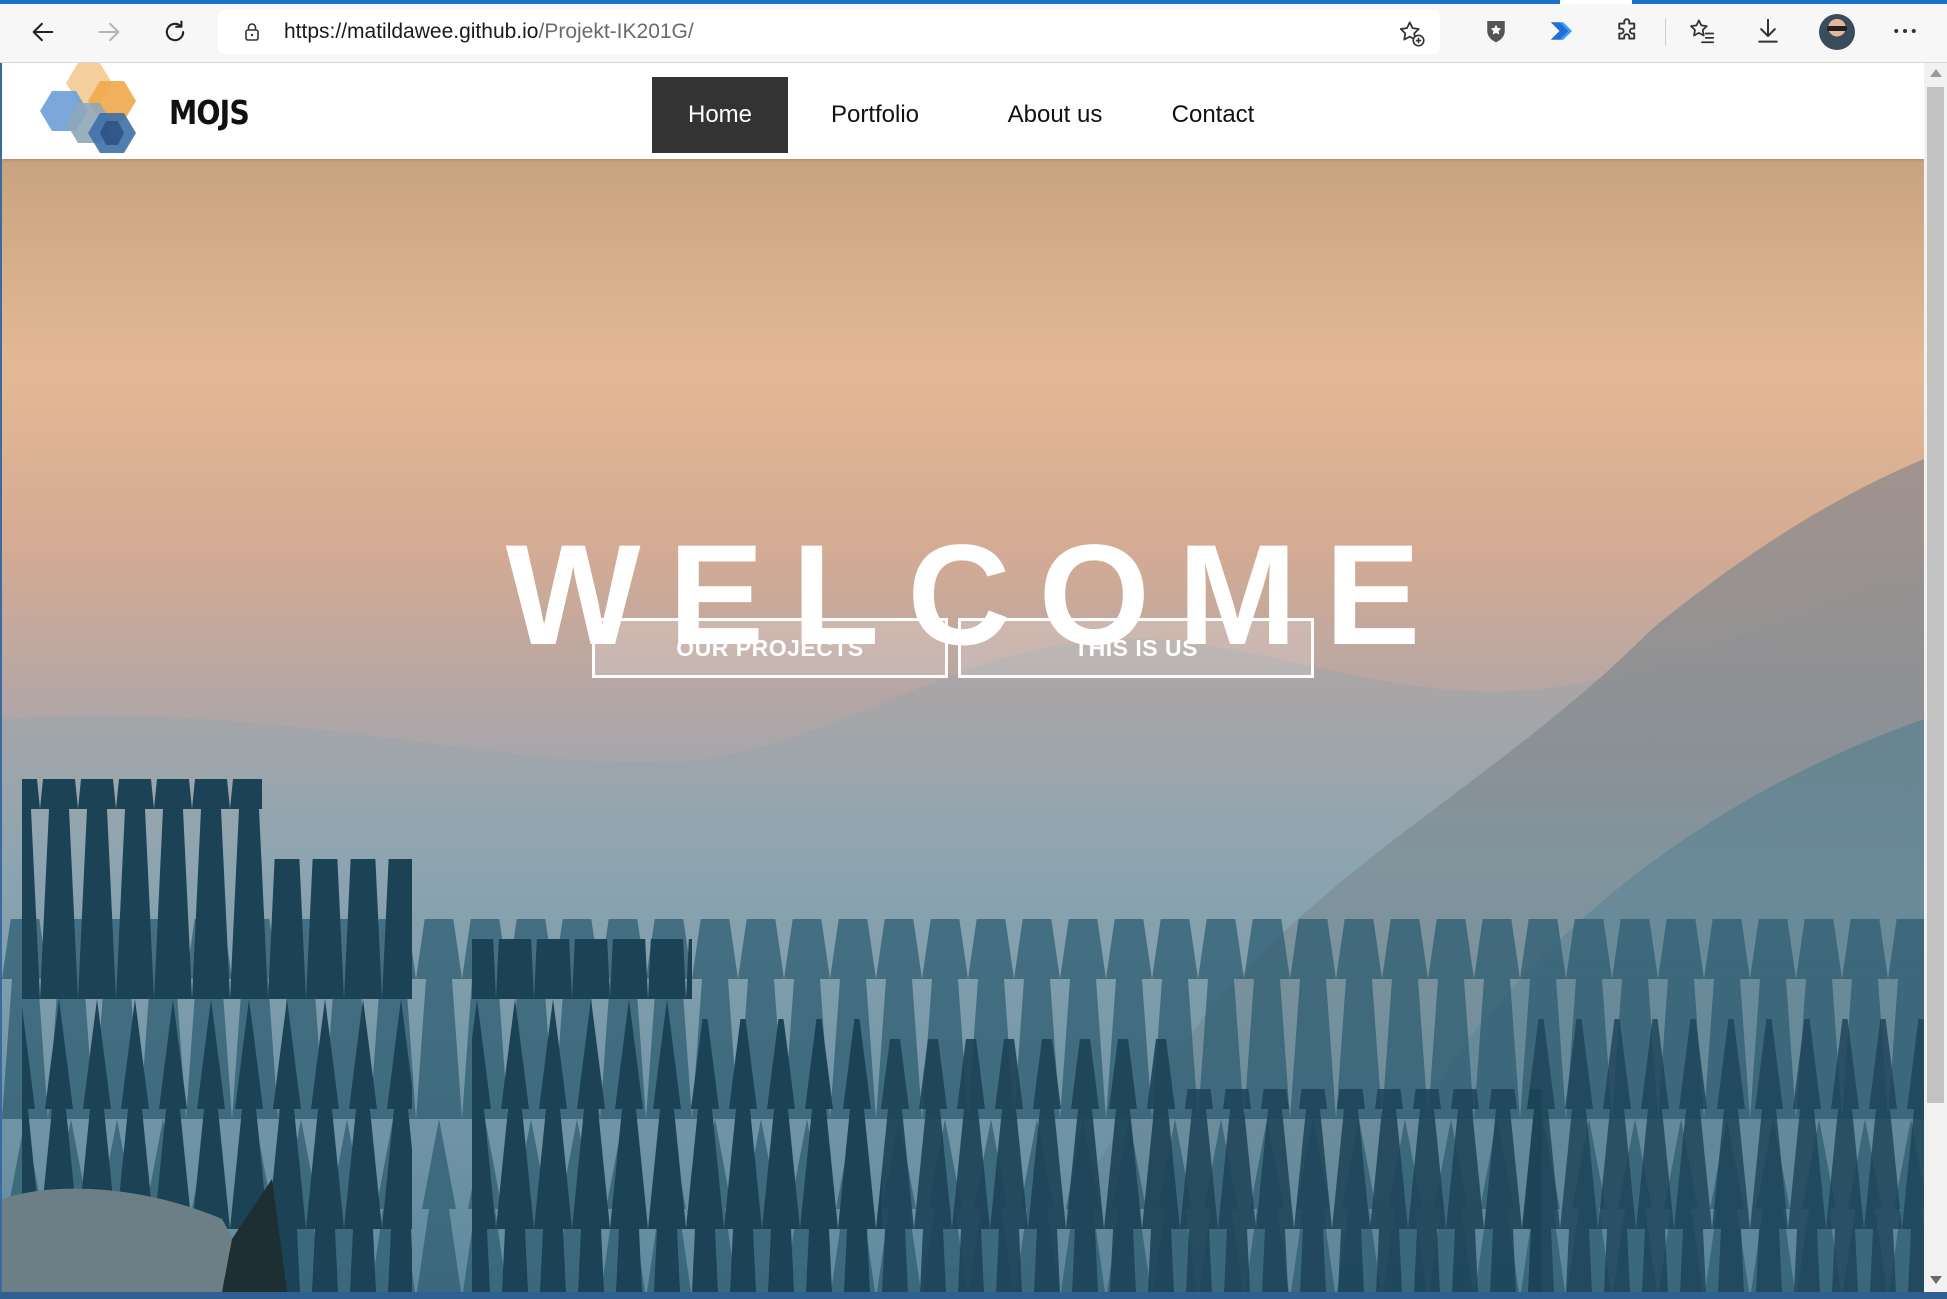 The width and height of the screenshot is (1947, 1299). Describe the element at coordinates (1936, 73) in the screenshot. I see `scroll-up-icon` at that location.